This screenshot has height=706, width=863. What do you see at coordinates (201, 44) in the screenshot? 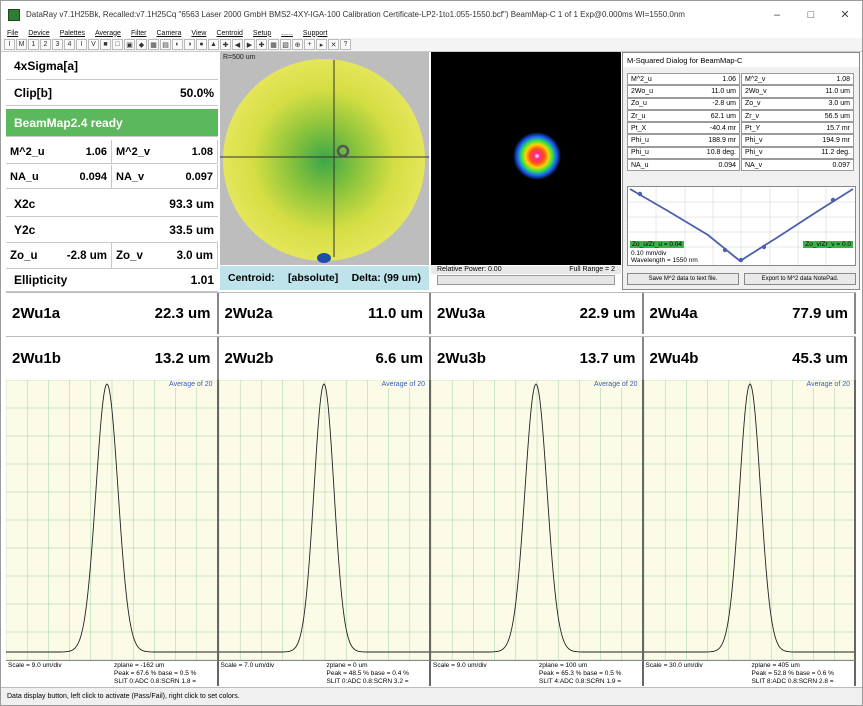
I see `toolbar-button: ●` at bounding box center [201, 44].